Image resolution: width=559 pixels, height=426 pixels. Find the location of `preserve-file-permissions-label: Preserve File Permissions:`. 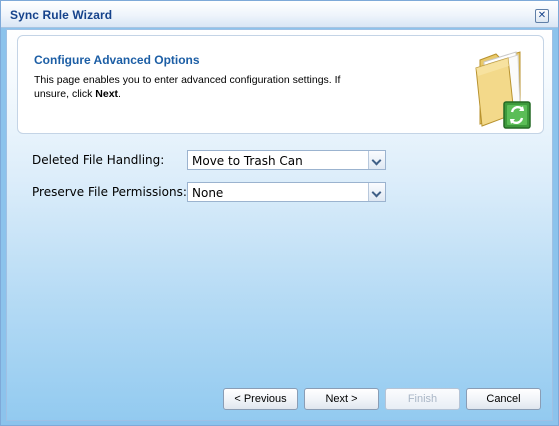

preserve-file-permissions-label: Preserve File Permissions: is located at coordinates (109, 192).